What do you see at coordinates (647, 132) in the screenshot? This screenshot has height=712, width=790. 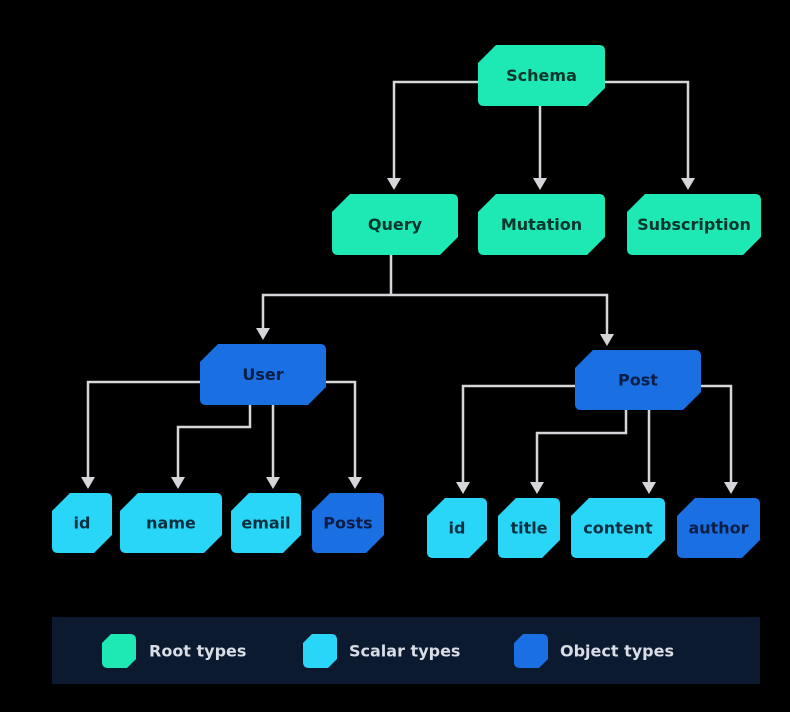 I see `edge-schema-subscription` at bounding box center [647, 132].